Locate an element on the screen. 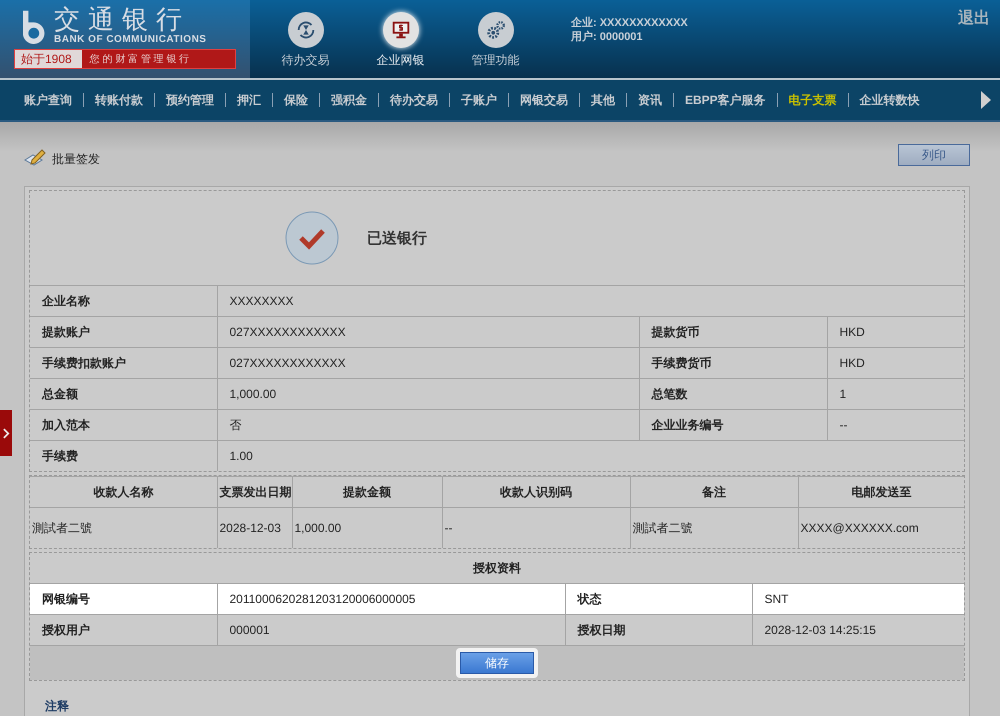 The image size is (1000, 716). field-value: XXXXXXXX is located at coordinates (590, 301).